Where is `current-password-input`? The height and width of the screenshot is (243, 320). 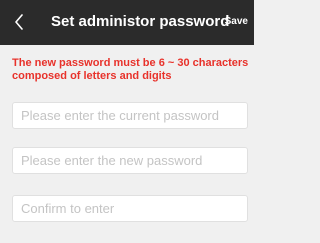 current-password-input is located at coordinates (130, 115).